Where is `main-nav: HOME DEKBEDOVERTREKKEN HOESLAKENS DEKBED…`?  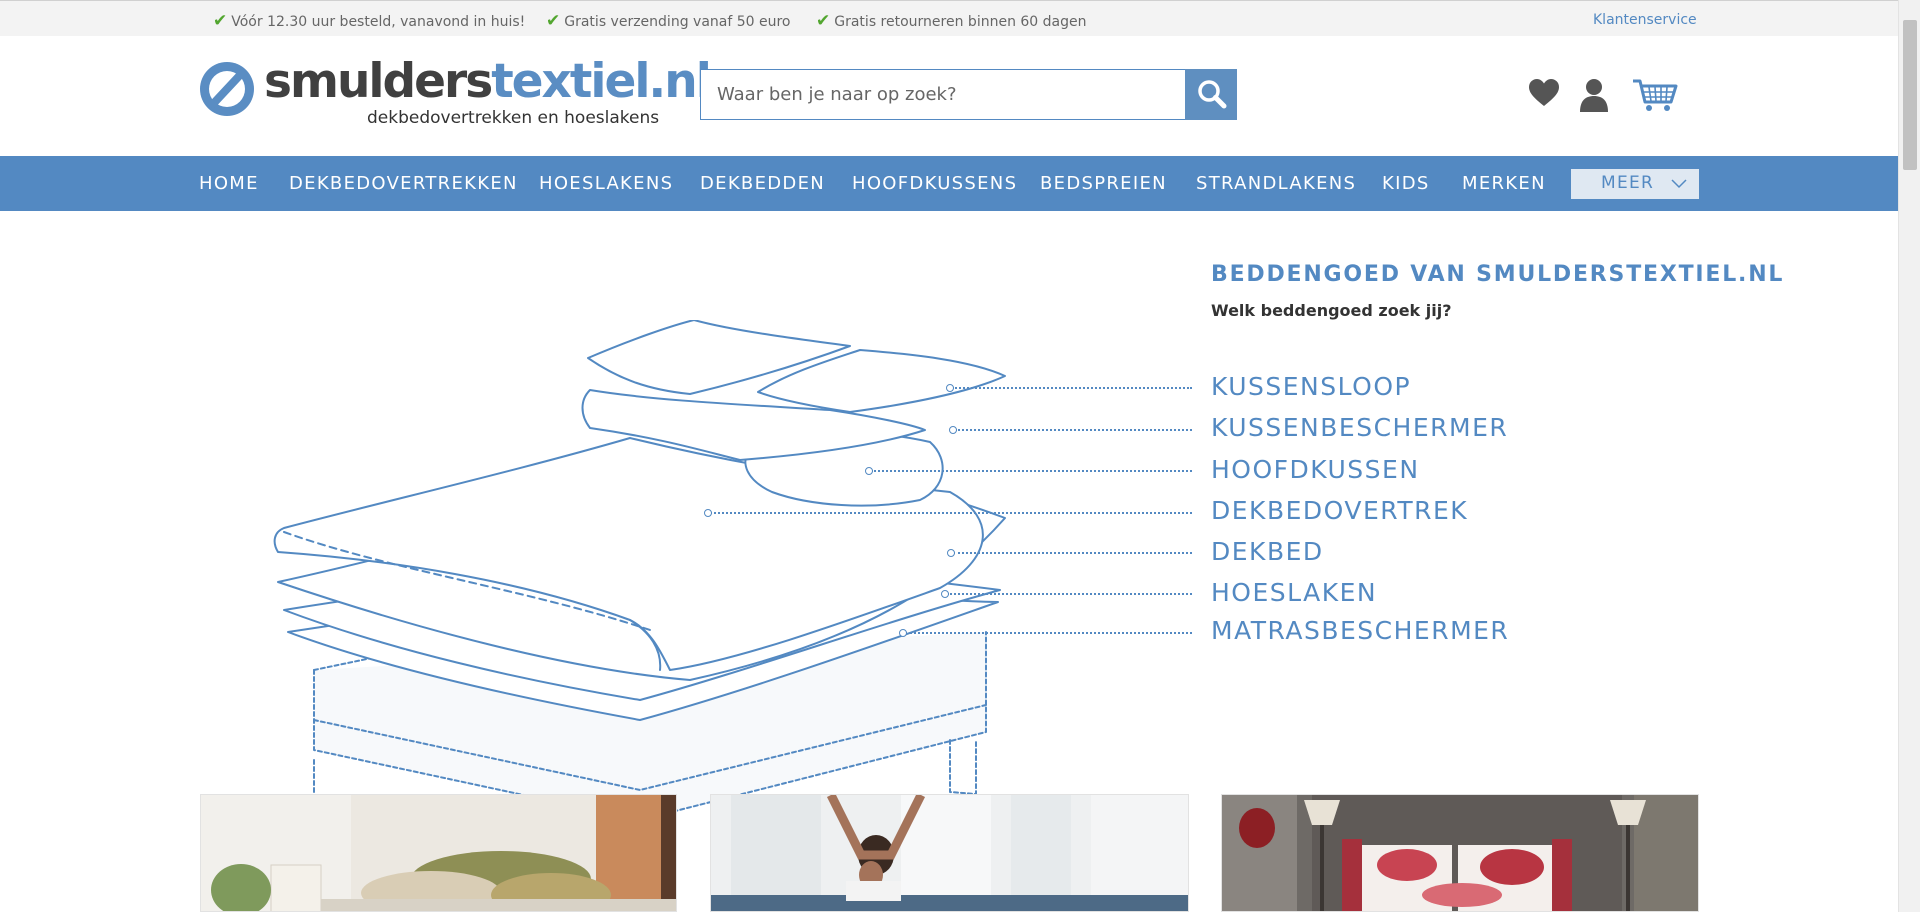
main-nav: HOME DEKBEDOVERTREKKEN HOESLAKENS DEKBED… is located at coordinates (949, 183).